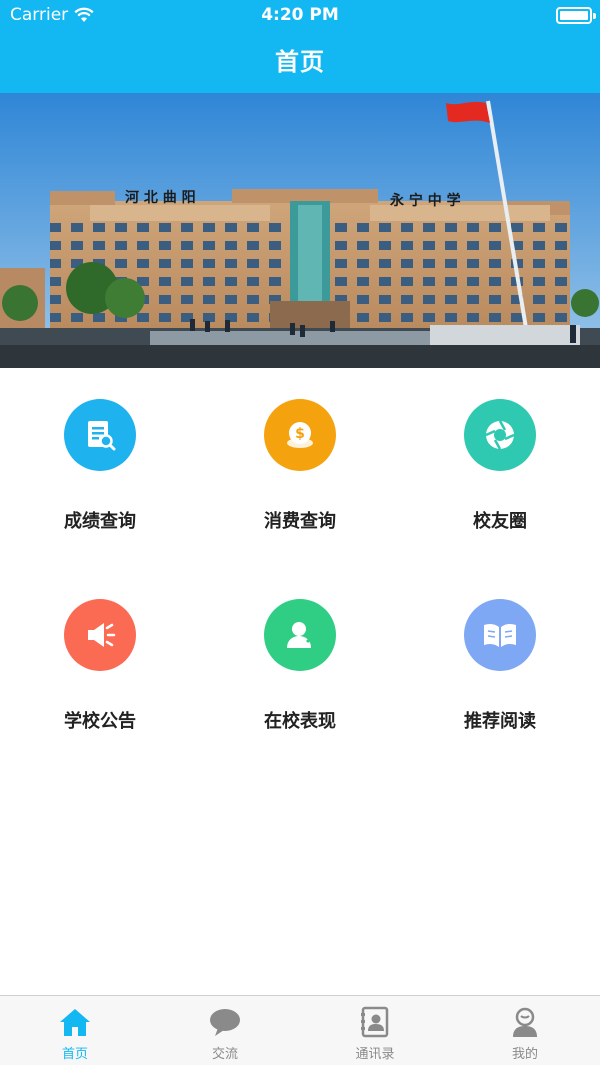 This screenshot has height=1065, width=600. Describe the element at coordinates (160, 197) in the screenshot. I see `sign-left: 河 北 曲 阳` at that location.